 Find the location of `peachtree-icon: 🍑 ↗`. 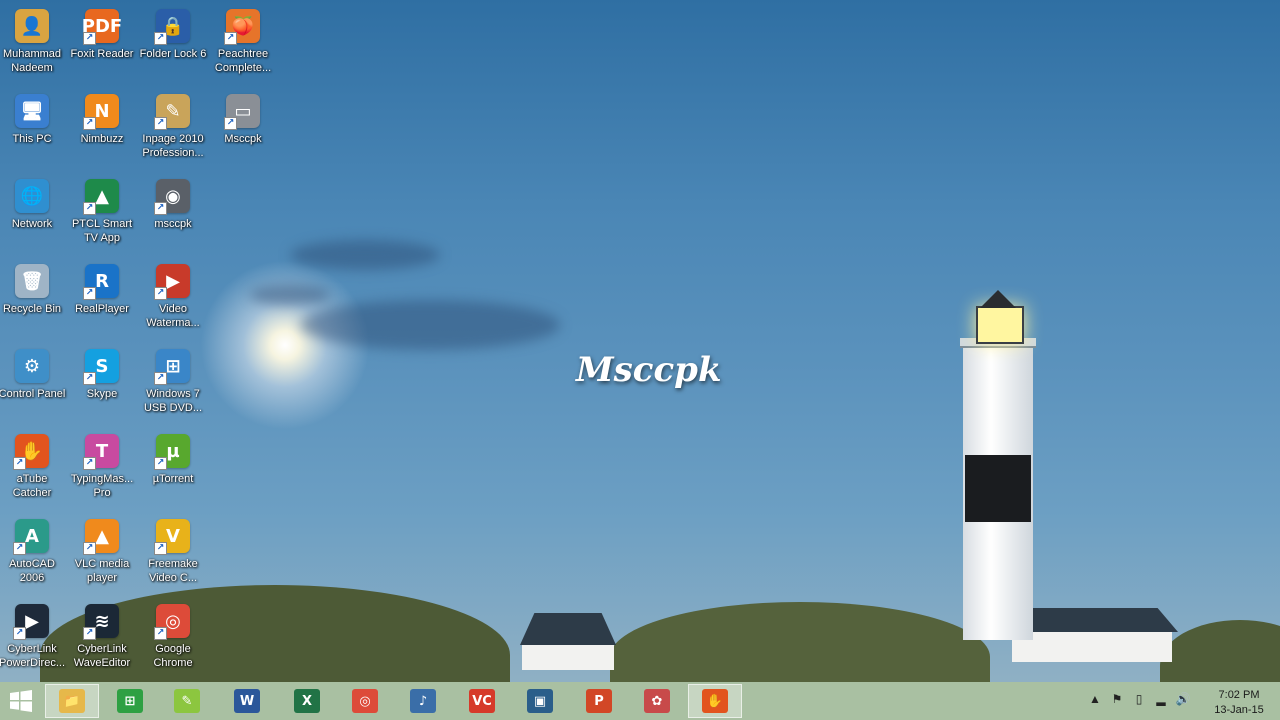

peachtree-icon: 🍑 ↗ is located at coordinates (242, 27).